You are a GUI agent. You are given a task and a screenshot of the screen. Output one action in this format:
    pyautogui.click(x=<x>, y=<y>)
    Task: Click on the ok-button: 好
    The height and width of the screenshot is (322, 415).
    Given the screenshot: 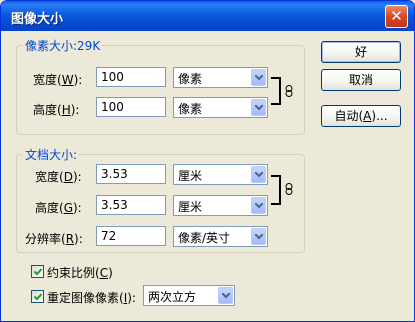 What is the action you would take?
    pyautogui.click(x=361, y=52)
    